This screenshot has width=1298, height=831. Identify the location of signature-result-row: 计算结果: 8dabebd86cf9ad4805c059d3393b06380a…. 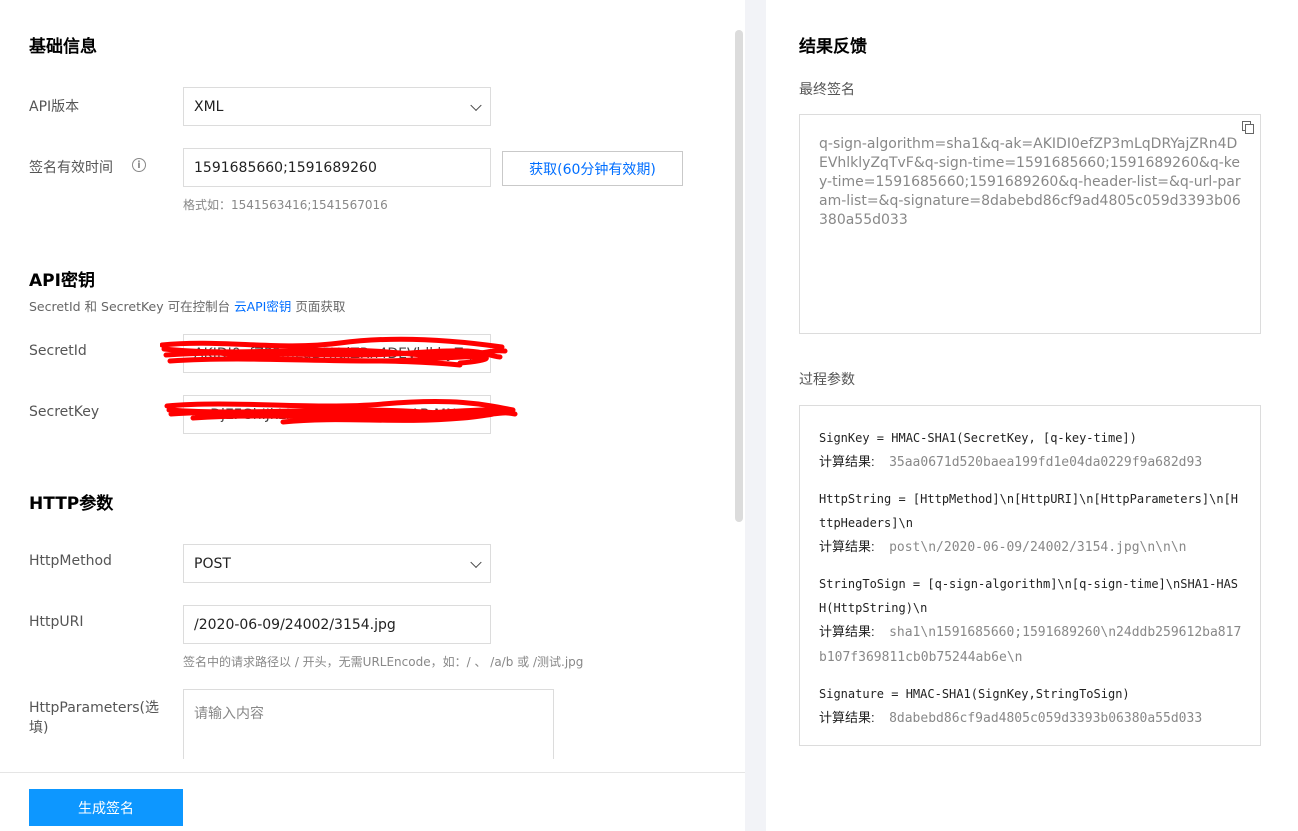
(1031, 718).